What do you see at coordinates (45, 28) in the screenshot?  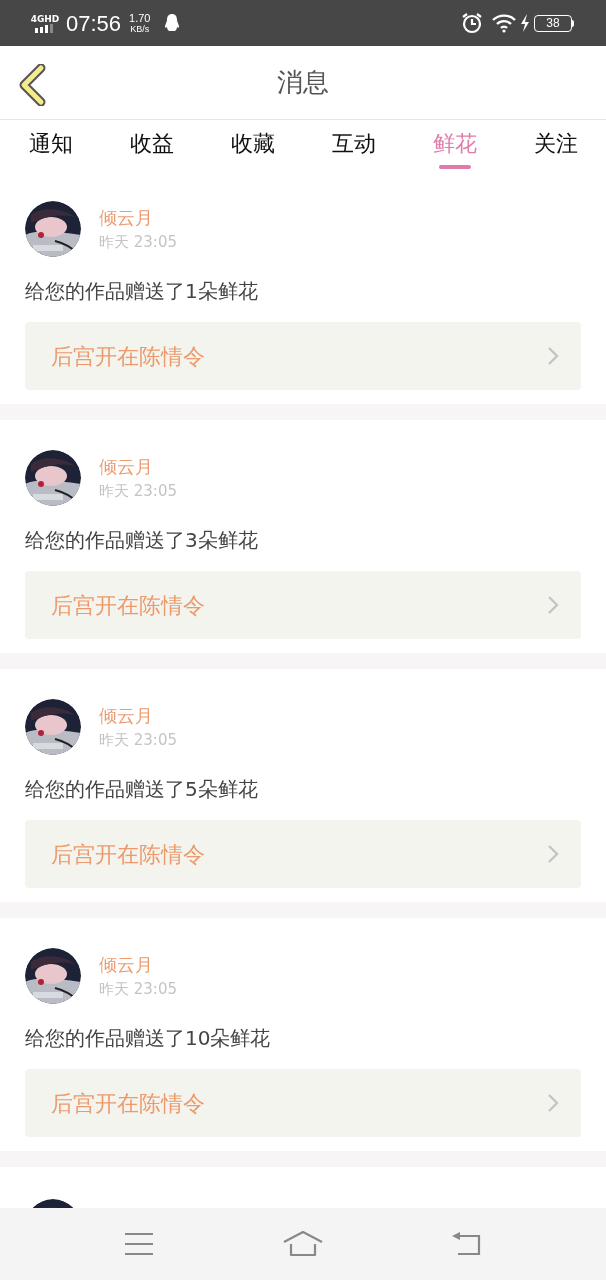 I see `signal-icon` at bounding box center [45, 28].